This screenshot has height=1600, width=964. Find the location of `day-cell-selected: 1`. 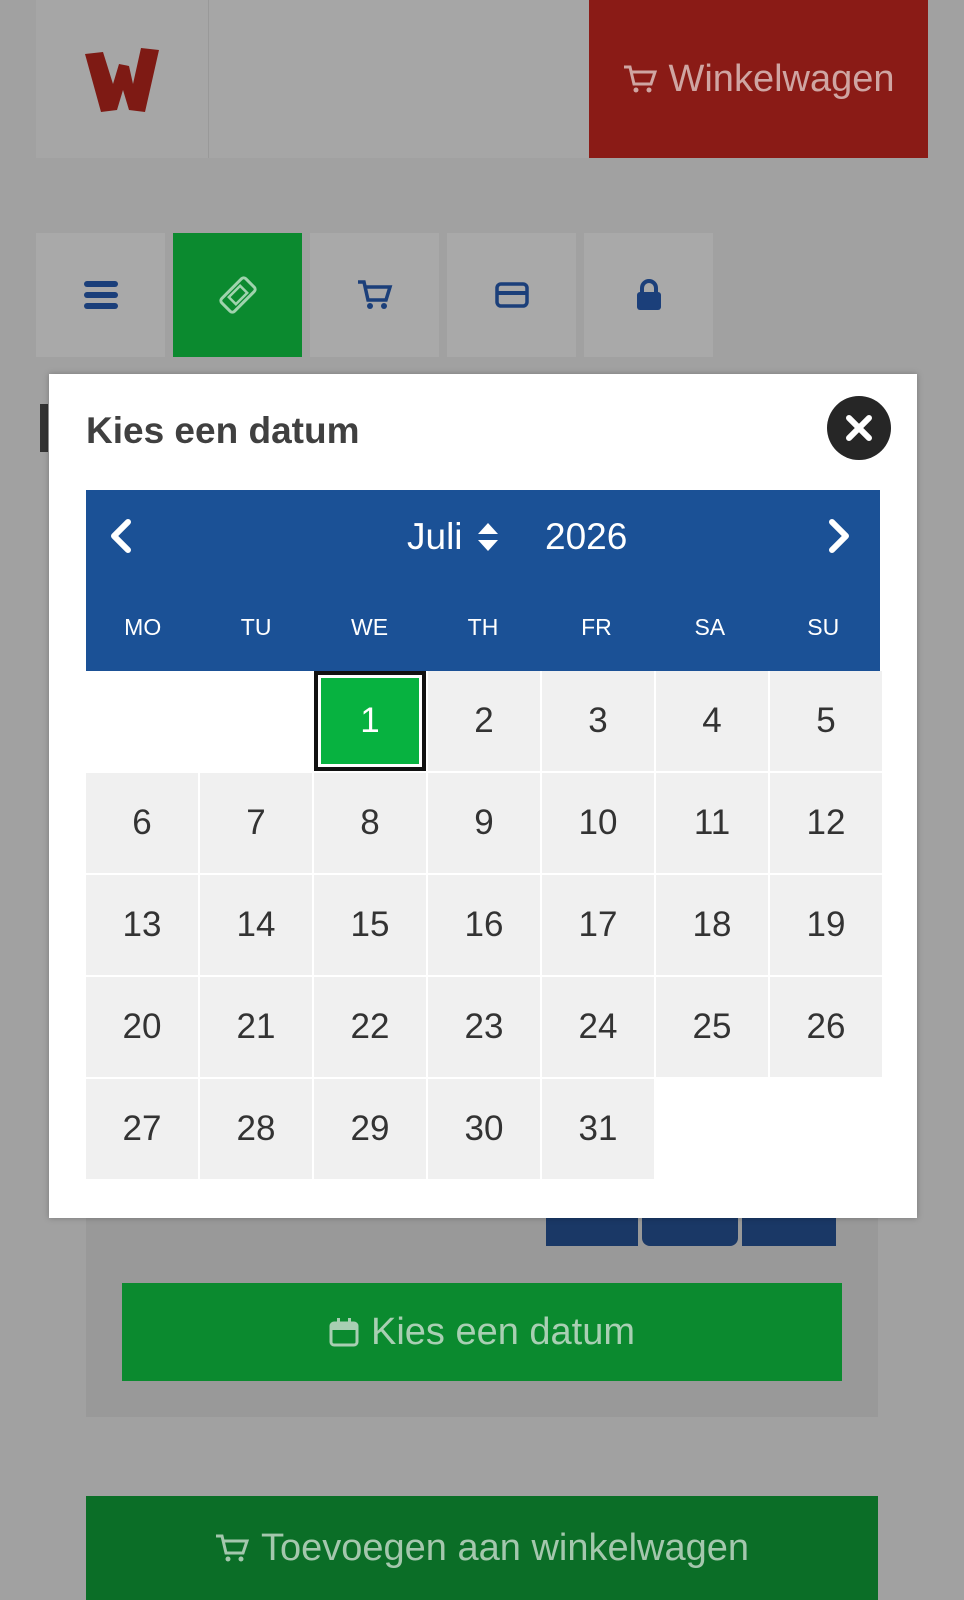

day-cell-selected: 1 is located at coordinates (370, 721).